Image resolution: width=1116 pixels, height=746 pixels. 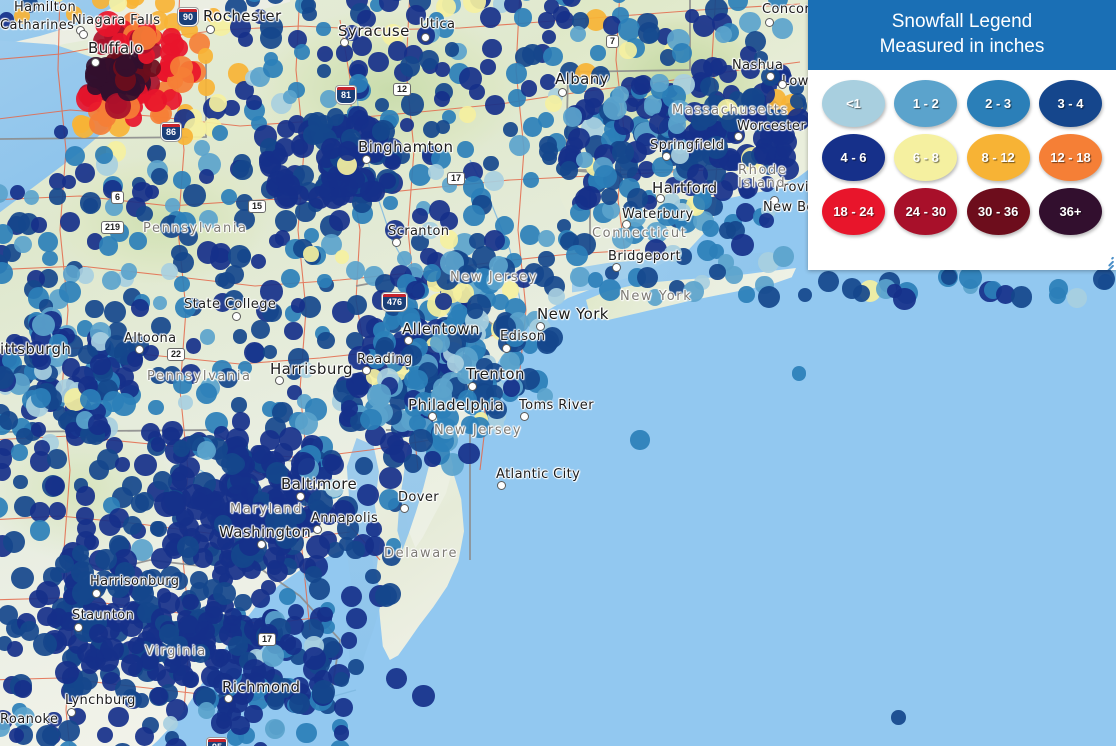 What do you see at coordinates (926, 211) in the screenshot?
I see `legend-swatch: 24 - 30` at bounding box center [926, 211].